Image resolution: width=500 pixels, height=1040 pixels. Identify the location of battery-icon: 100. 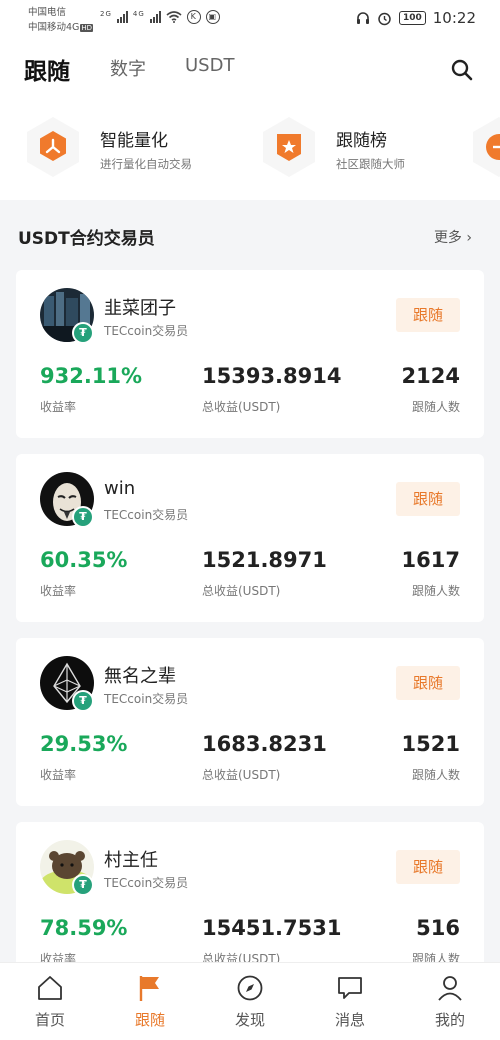
(412, 18).